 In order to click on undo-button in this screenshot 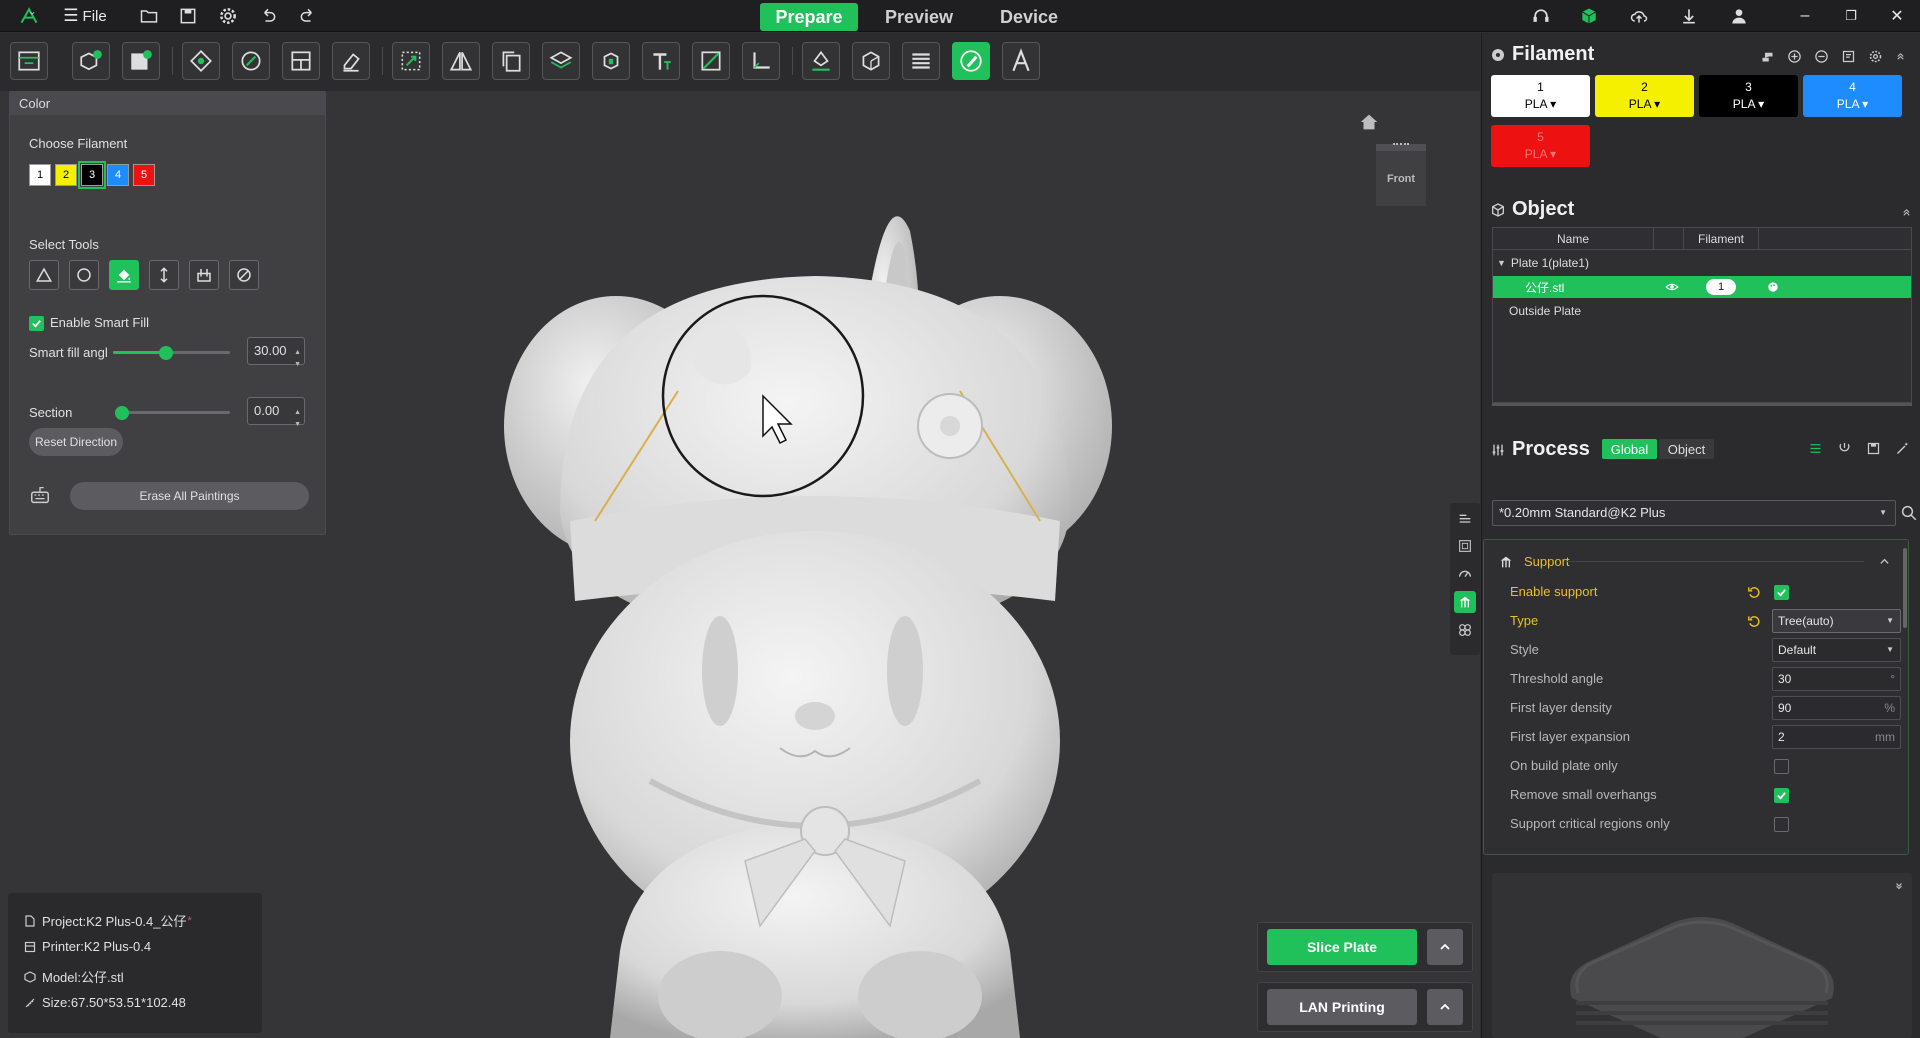, I will do `click(268, 16)`.